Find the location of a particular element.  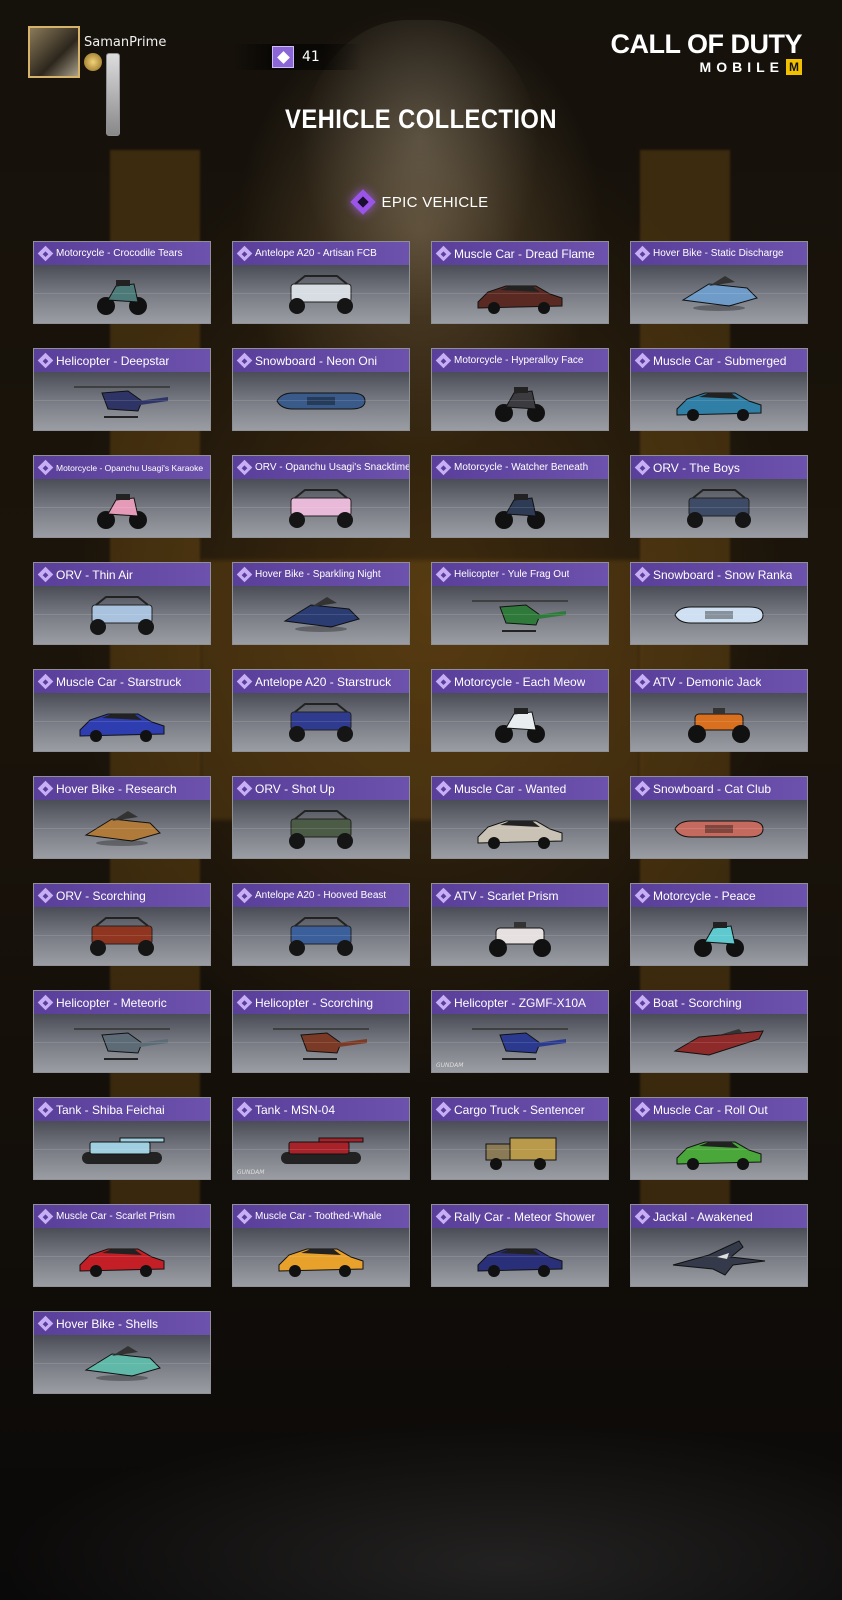

vehicle-card: Muscle Car - Roll Out is located at coordinates (719, 1138).